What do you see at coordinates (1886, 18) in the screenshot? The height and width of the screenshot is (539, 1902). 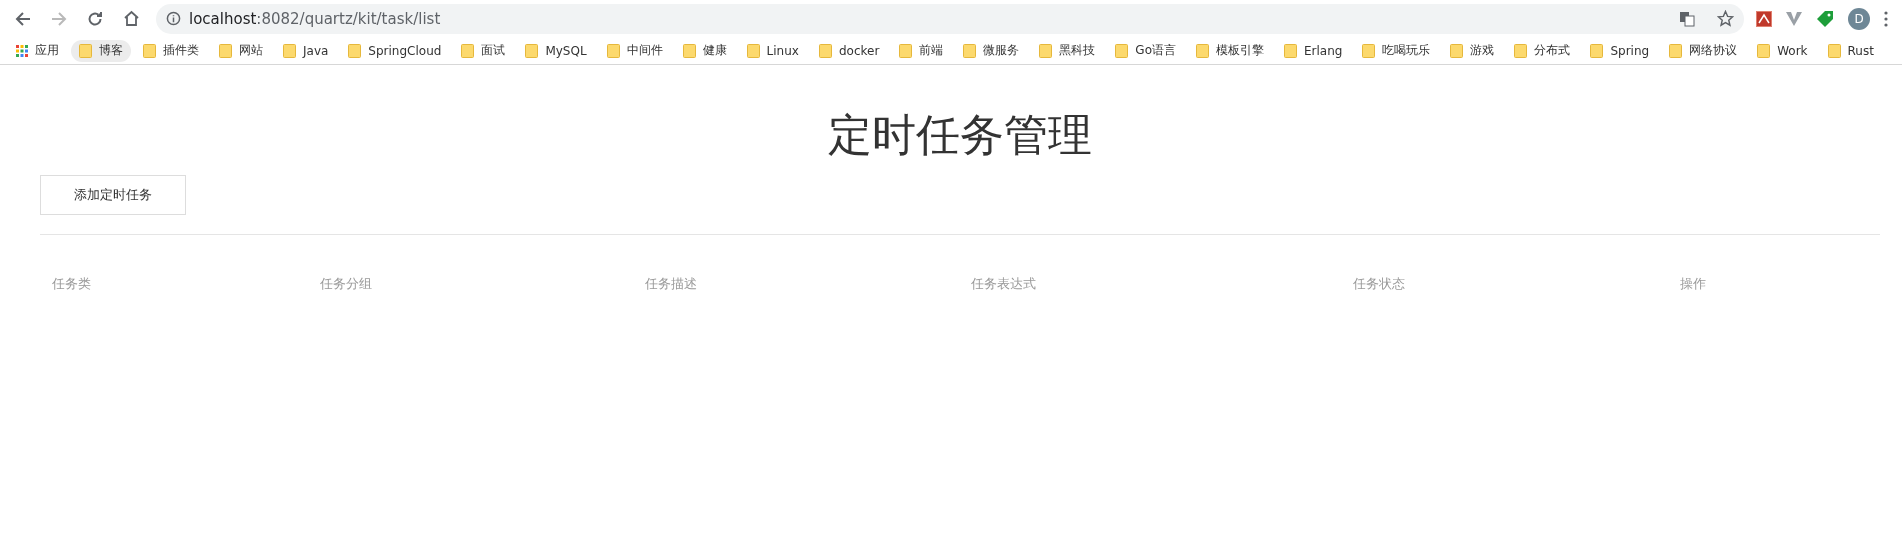 I see `menu-icon` at bounding box center [1886, 18].